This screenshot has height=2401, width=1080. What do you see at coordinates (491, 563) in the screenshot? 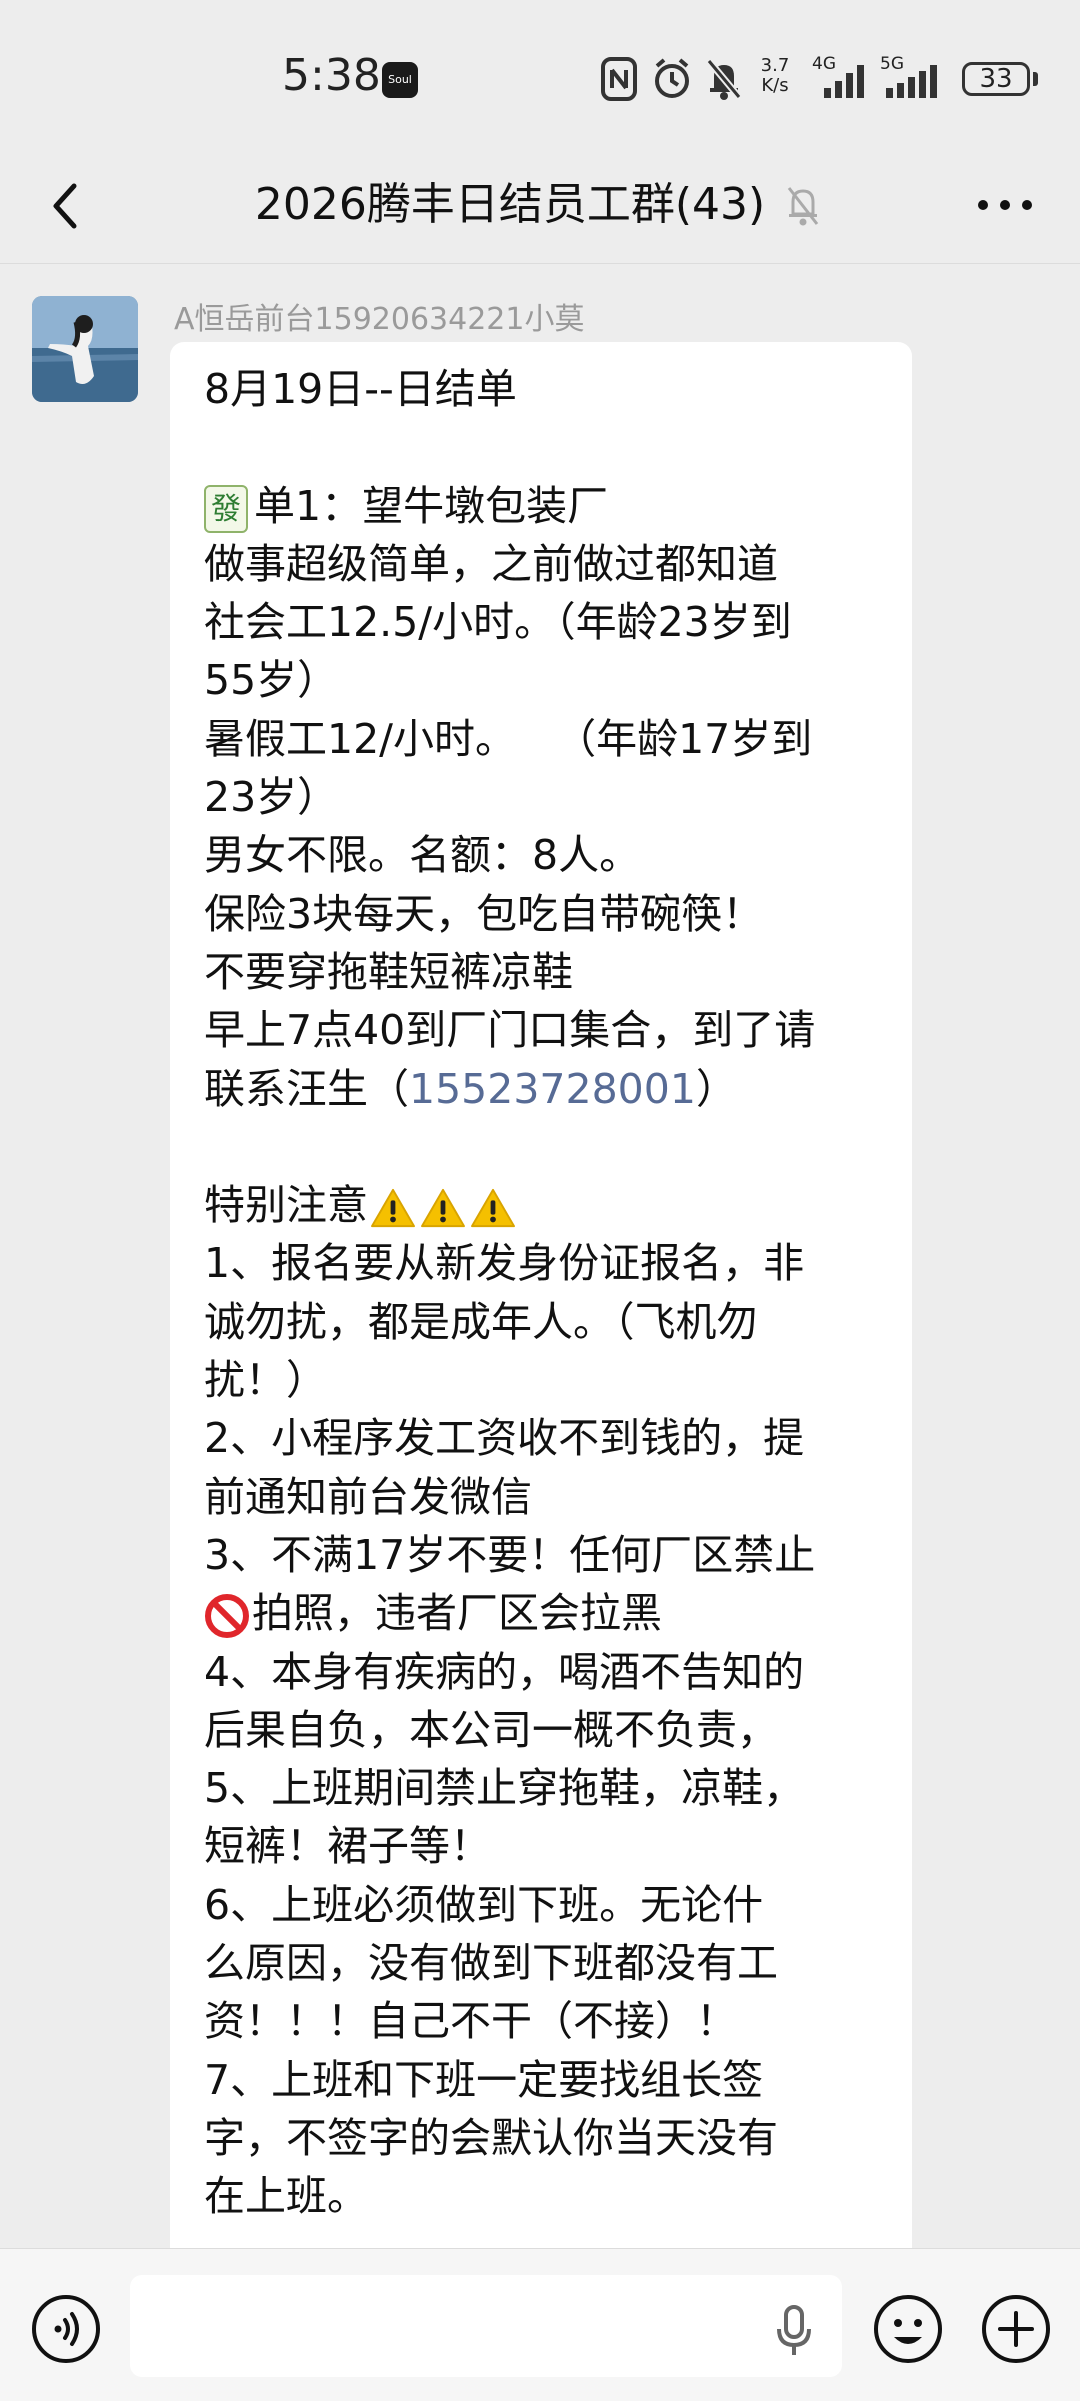
I see `message-line: 做事超级简单，之前做过都知道` at bounding box center [491, 563].